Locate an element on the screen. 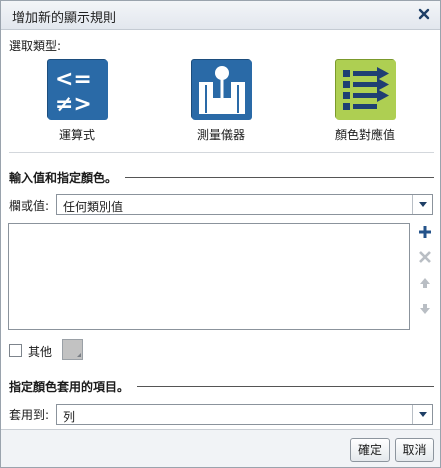 The width and height of the screenshot is (441, 468). gauge-icon is located at coordinates (222, 90).